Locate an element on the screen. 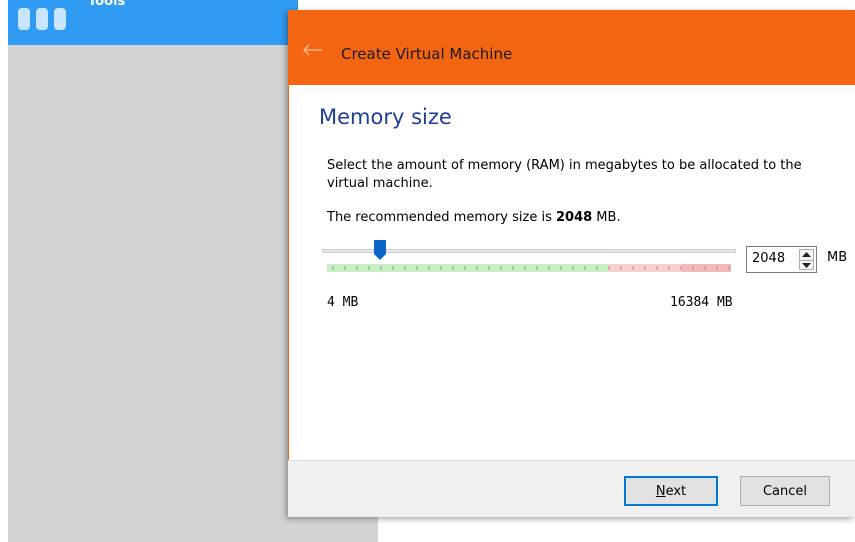  scale-max-label: 16384 MB is located at coordinates (701, 302).